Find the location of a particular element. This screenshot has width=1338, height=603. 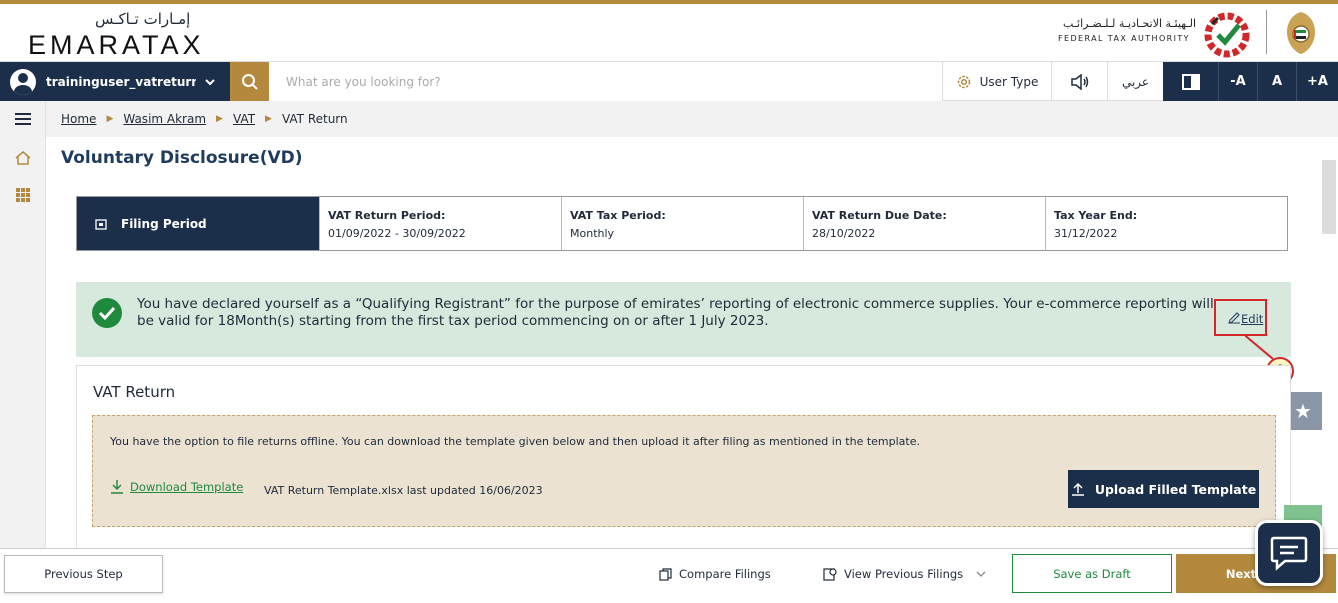

fta-name-english: FEDERAL TAX AUTHORITY is located at coordinates (1124, 38).